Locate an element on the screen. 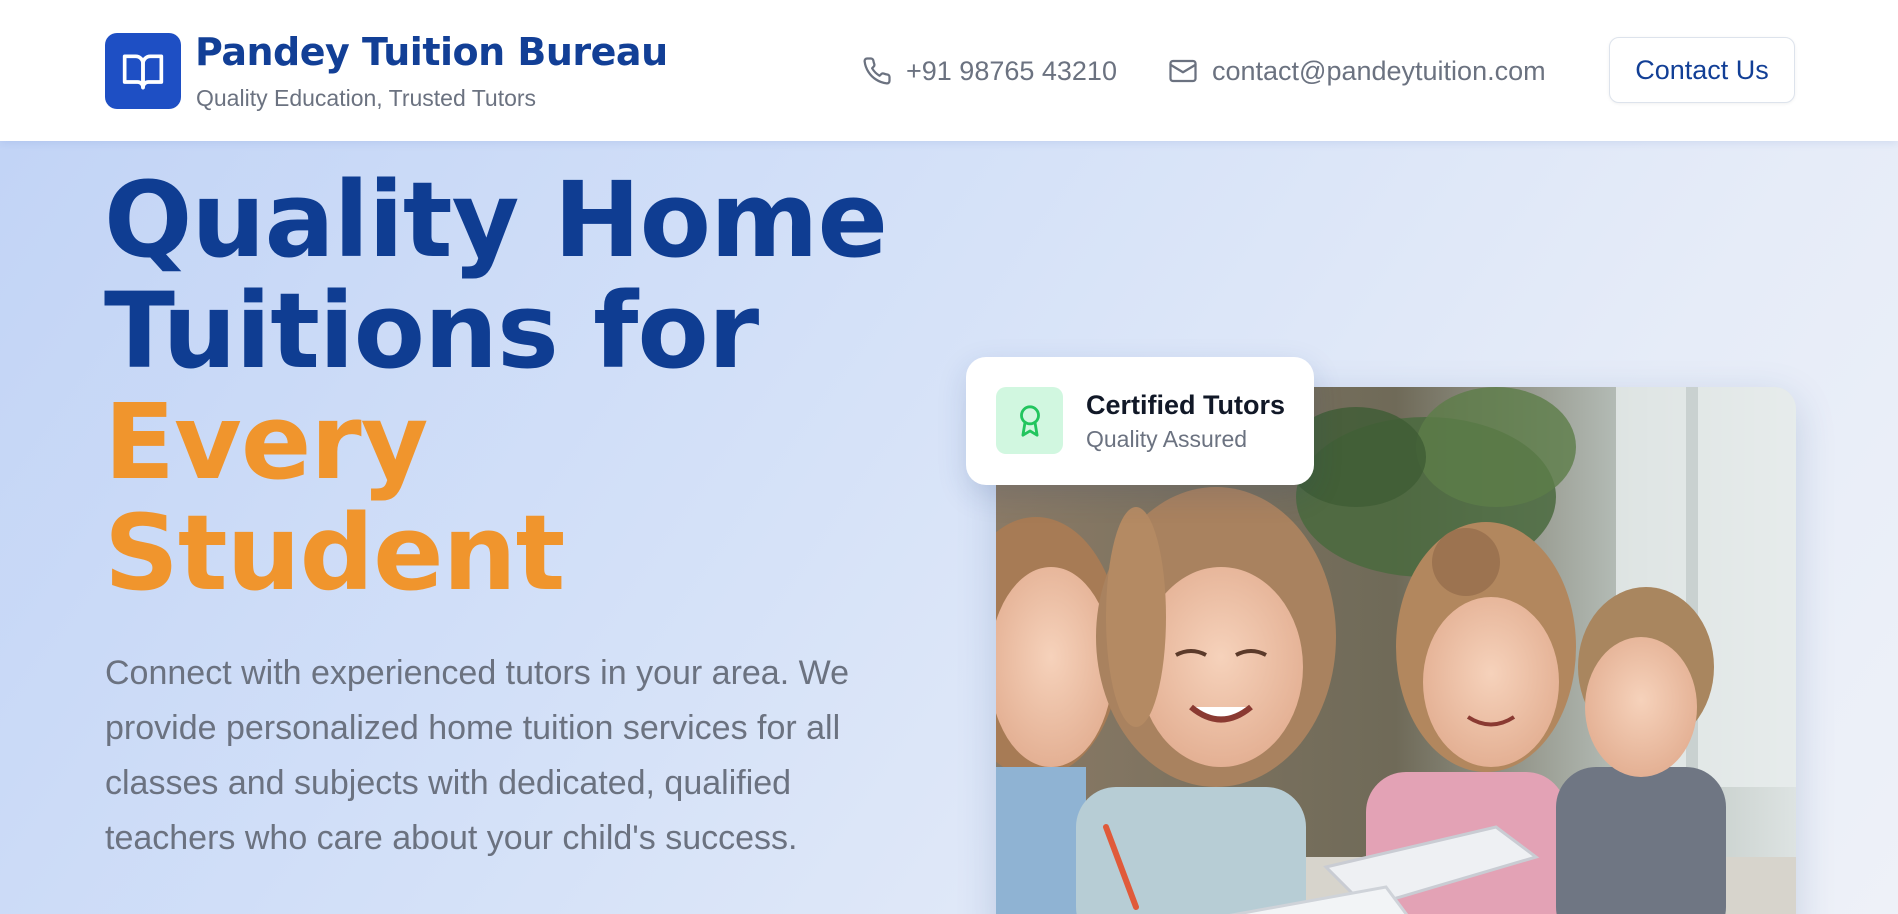 This screenshot has height=914, width=1898. headline-line-2: Tuitions for is located at coordinates (431, 331).